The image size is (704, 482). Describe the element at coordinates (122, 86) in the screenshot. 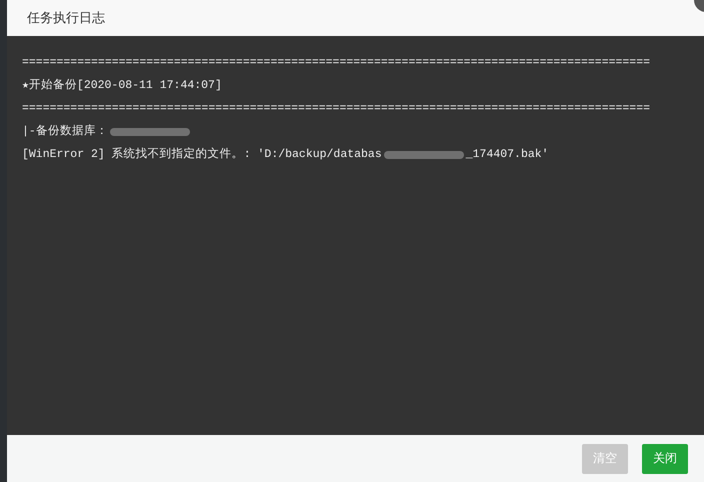

I see `log-line: ★开始备份[2020-08-11 17:44:07]` at that location.